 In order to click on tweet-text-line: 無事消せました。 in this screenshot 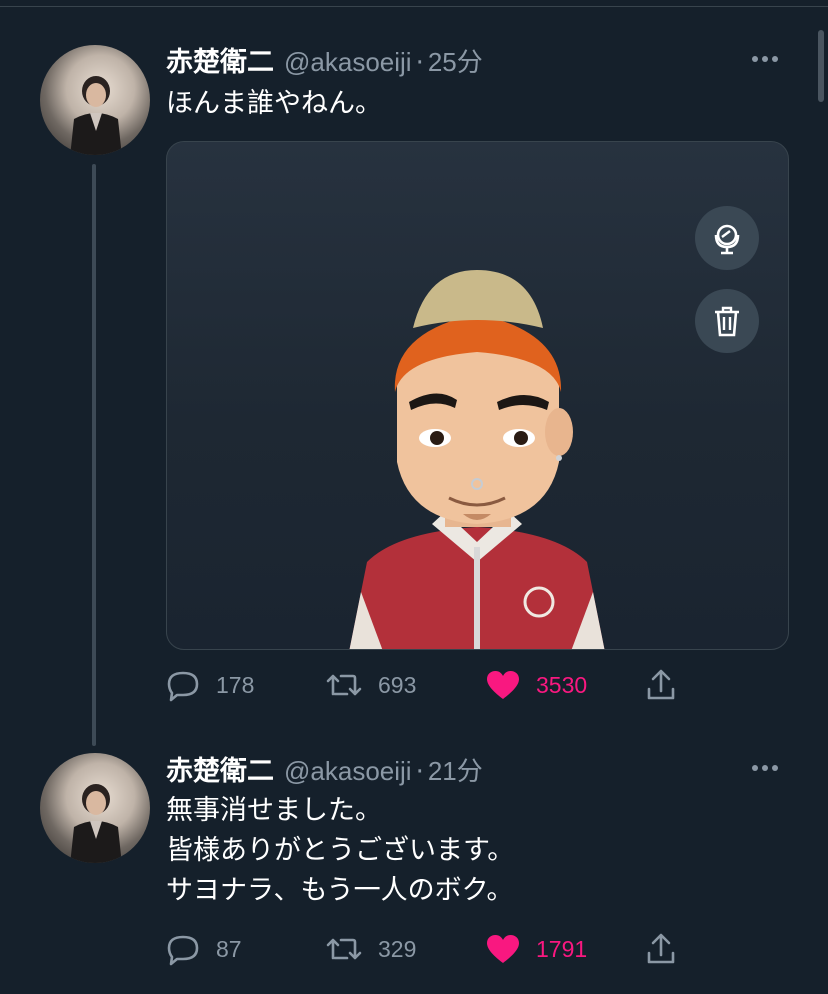, I will do `click(274, 810)`.